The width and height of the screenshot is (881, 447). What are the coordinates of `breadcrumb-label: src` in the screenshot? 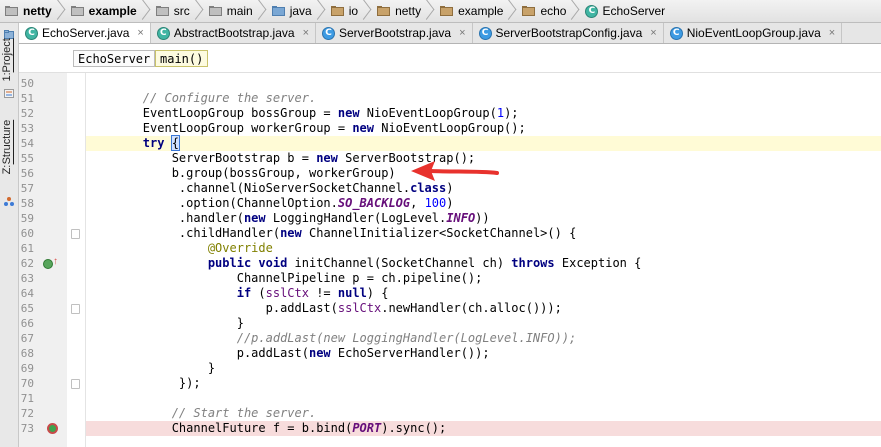 It's located at (181, 11).